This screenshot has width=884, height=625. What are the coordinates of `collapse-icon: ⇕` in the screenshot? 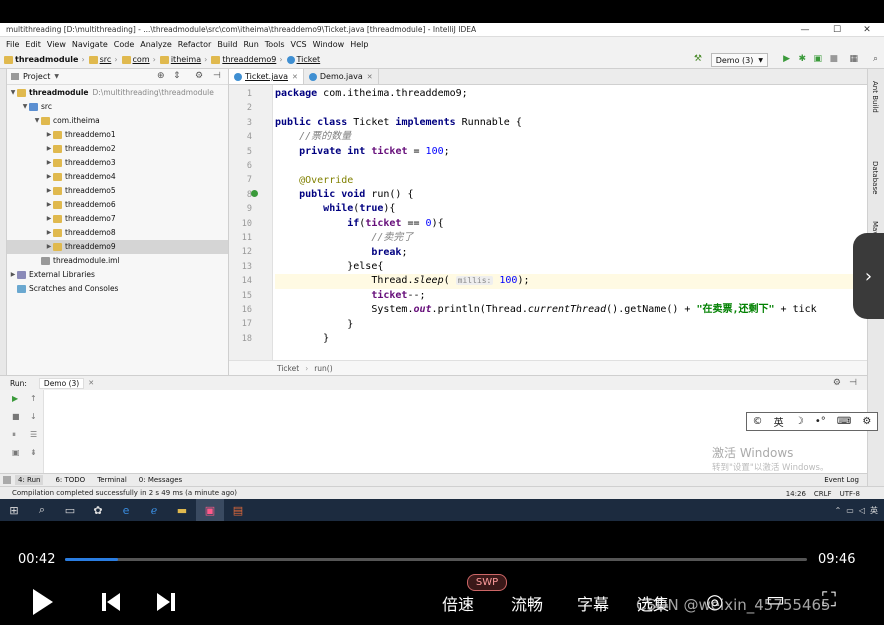 It's located at (177, 76).